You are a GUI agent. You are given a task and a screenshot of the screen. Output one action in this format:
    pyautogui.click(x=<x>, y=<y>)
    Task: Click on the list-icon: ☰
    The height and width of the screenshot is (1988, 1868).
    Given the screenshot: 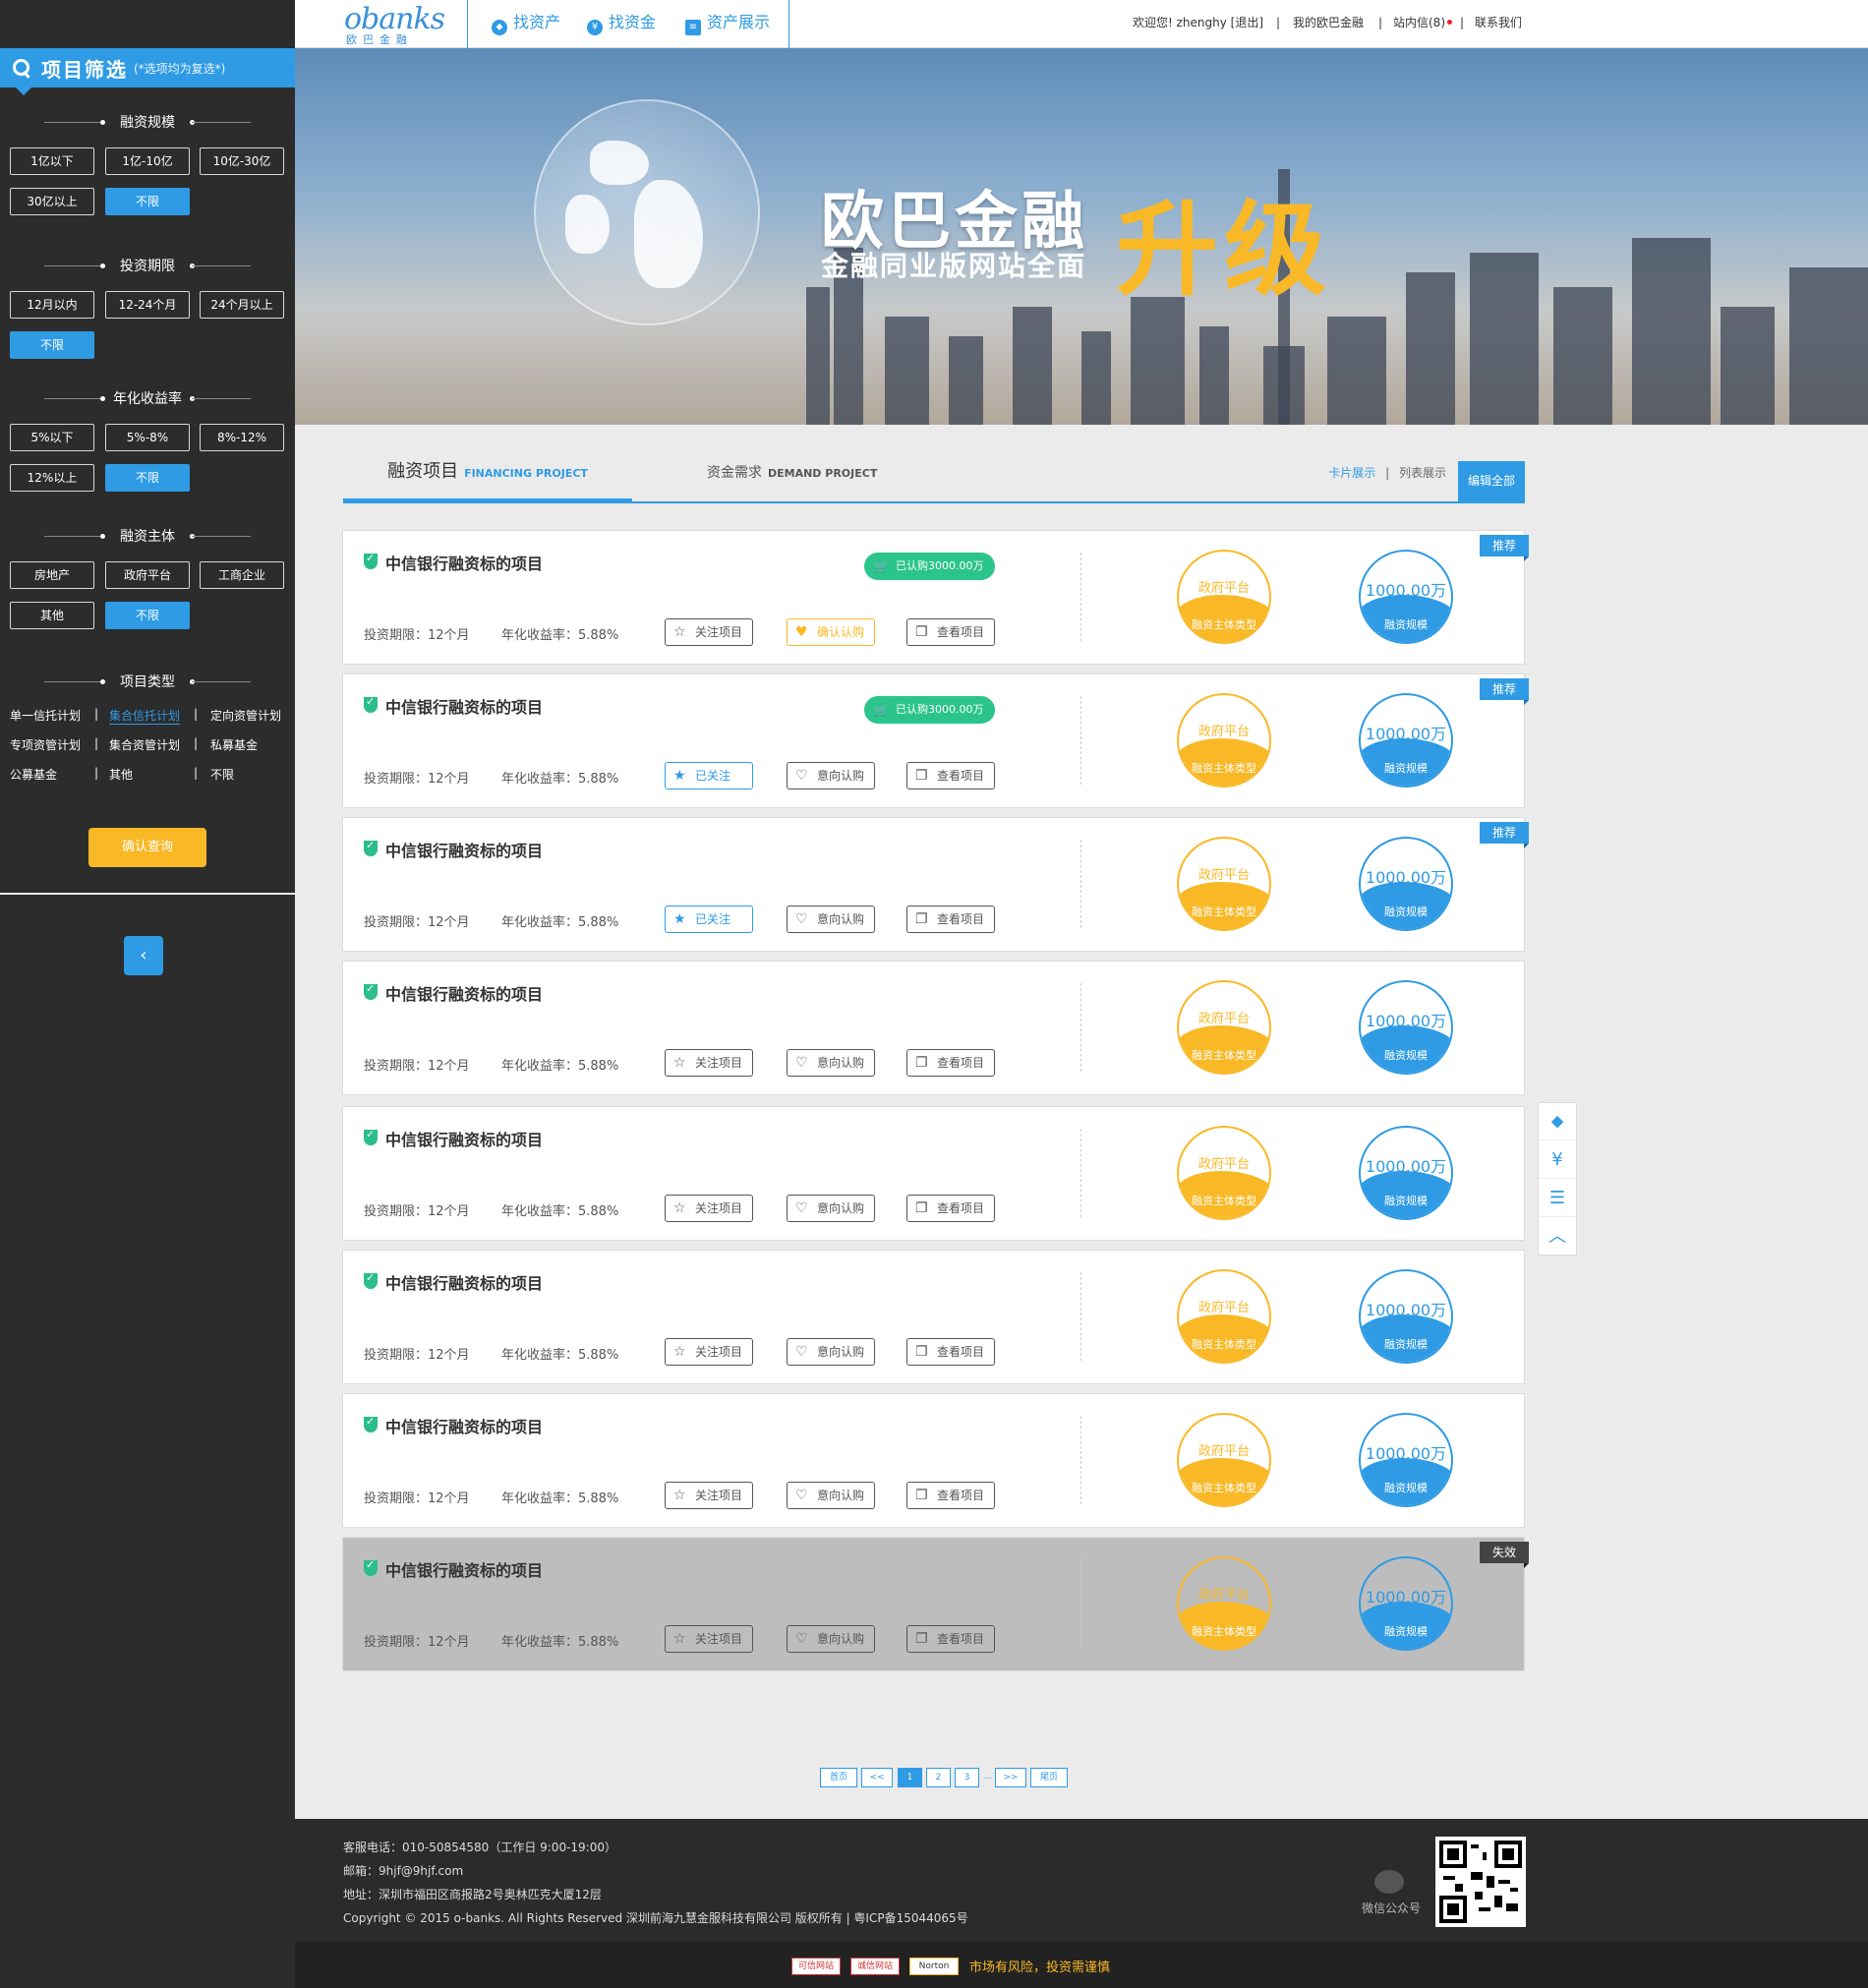 What is the action you would take?
    pyautogui.click(x=1557, y=1198)
    